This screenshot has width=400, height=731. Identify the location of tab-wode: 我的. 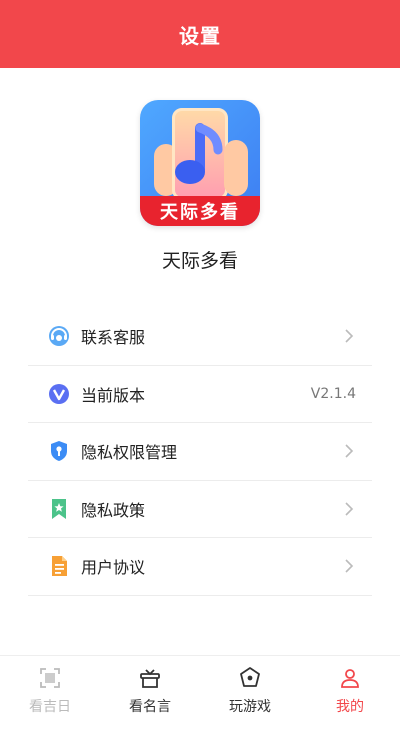
(350, 693).